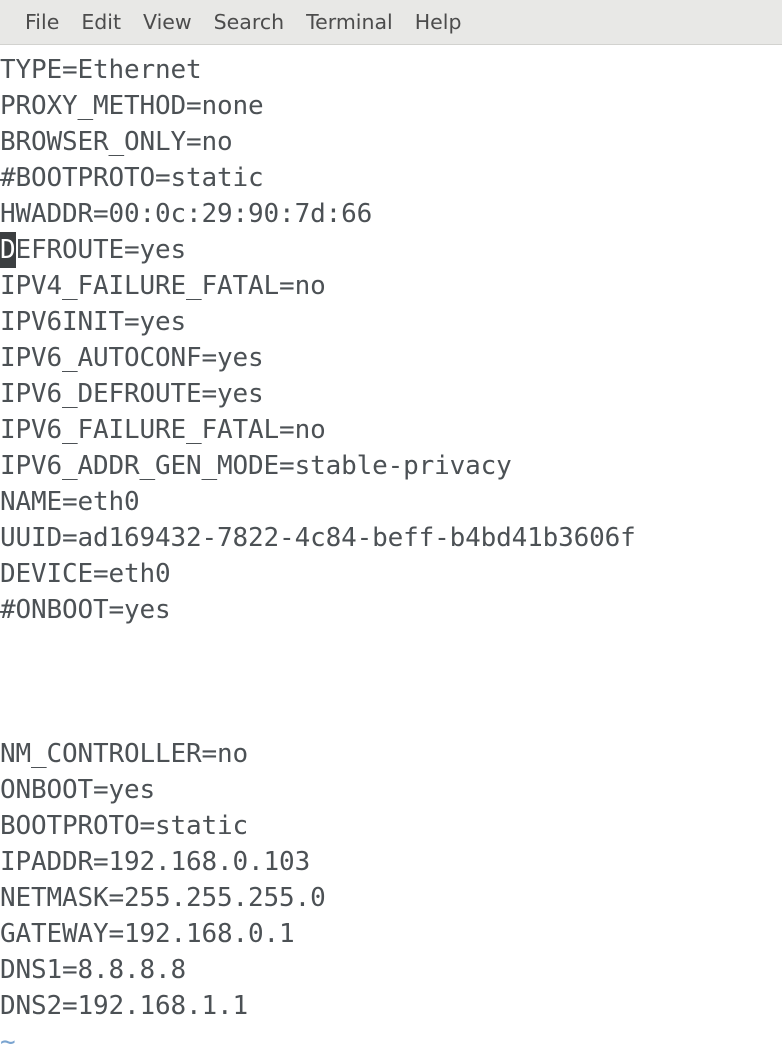  What do you see at coordinates (186, 214) in the screenshot?
I see `editor-line: HWADDR=00:0c:29:90:7d:66` at bounding box center [186, 214].